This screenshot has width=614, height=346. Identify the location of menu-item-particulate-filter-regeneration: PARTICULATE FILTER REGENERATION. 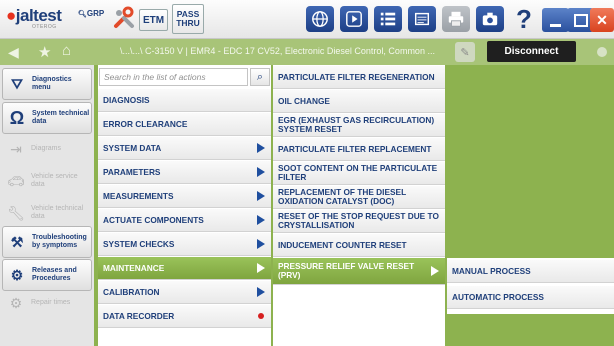
(359, 77).